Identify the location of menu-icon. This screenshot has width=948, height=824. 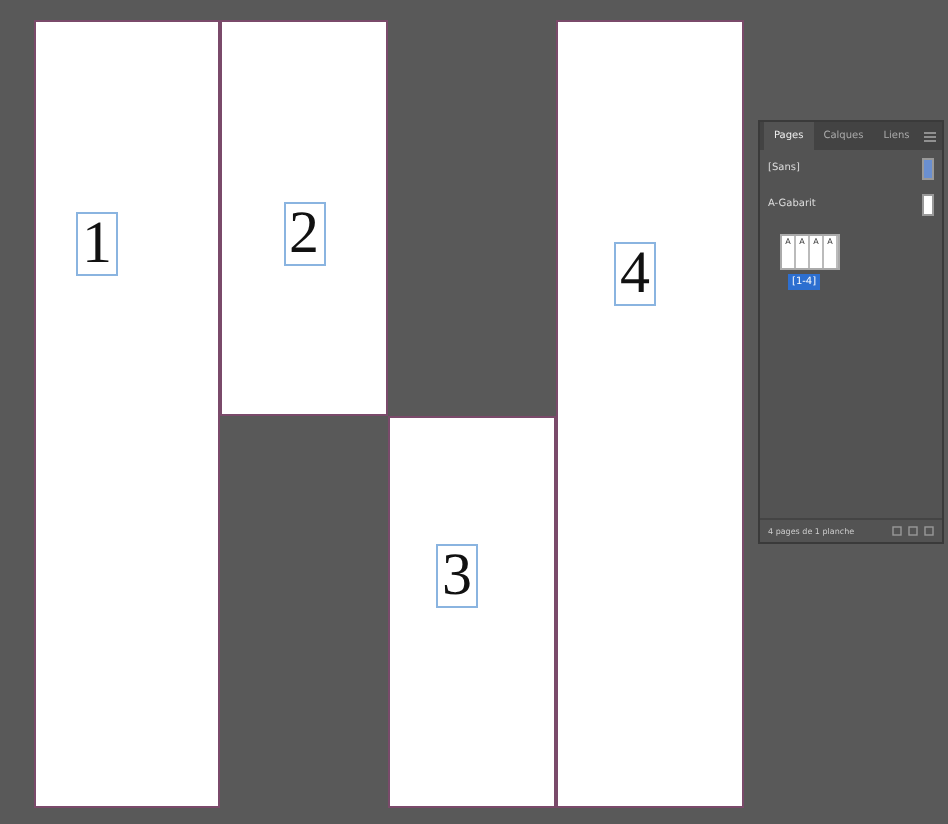
(930, 136).